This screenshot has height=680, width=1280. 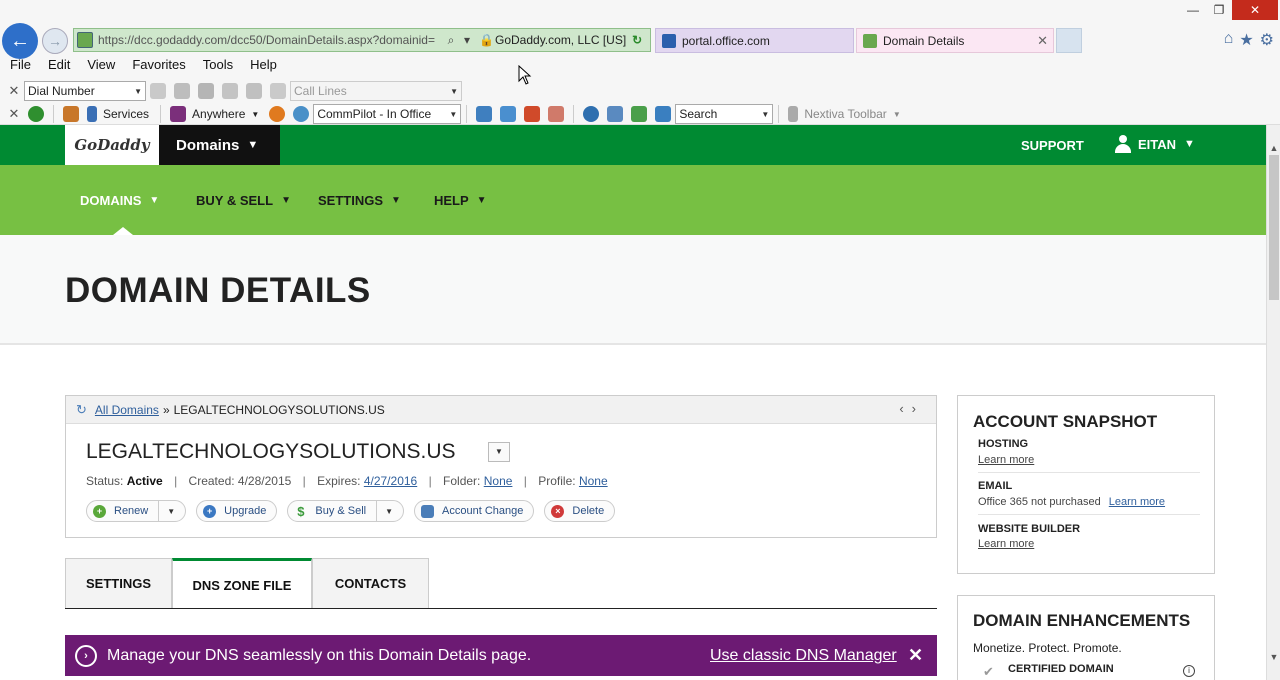 What do you see at coordinates (59, 64) in the screenshot?
I see `menu-edit: Edit` at bounding box center [59, 64].